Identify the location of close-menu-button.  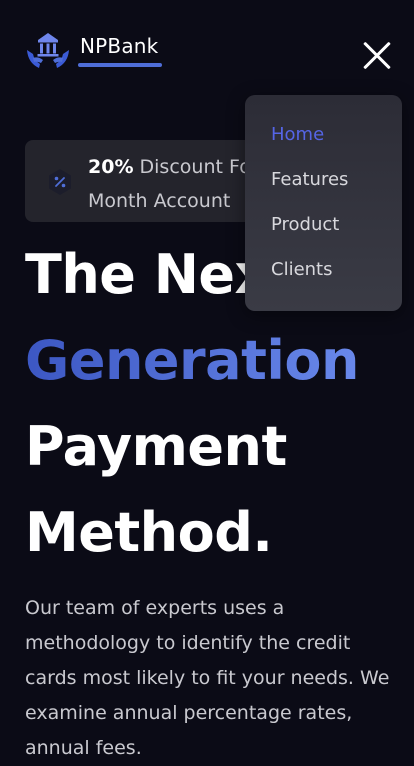
(377, 56).